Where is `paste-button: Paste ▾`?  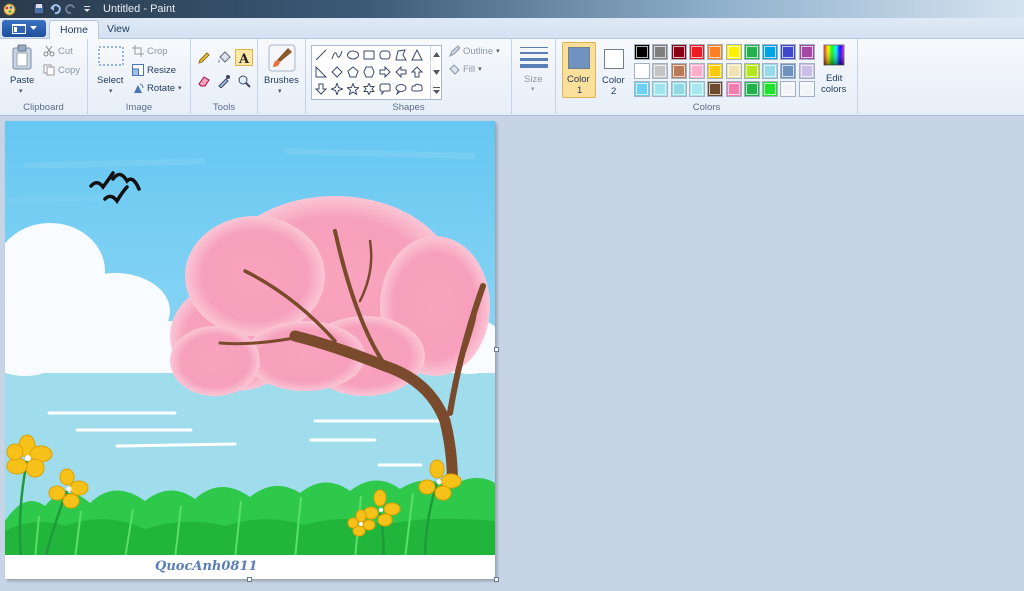
paste-button: Paste ▾ is located at coordinates (22, 71).